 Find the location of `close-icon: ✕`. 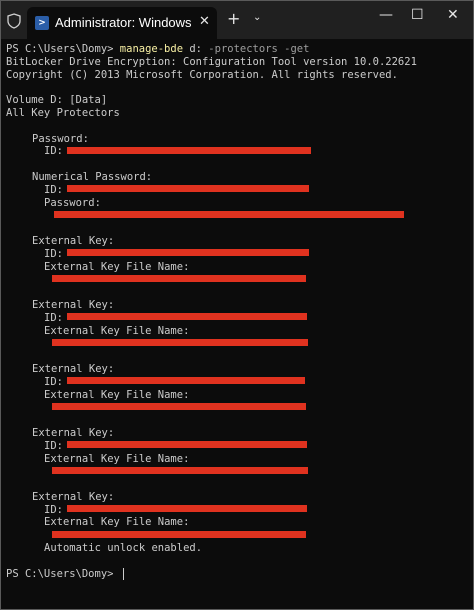

close-icon: ✕ is located at coordinates (204, 21).